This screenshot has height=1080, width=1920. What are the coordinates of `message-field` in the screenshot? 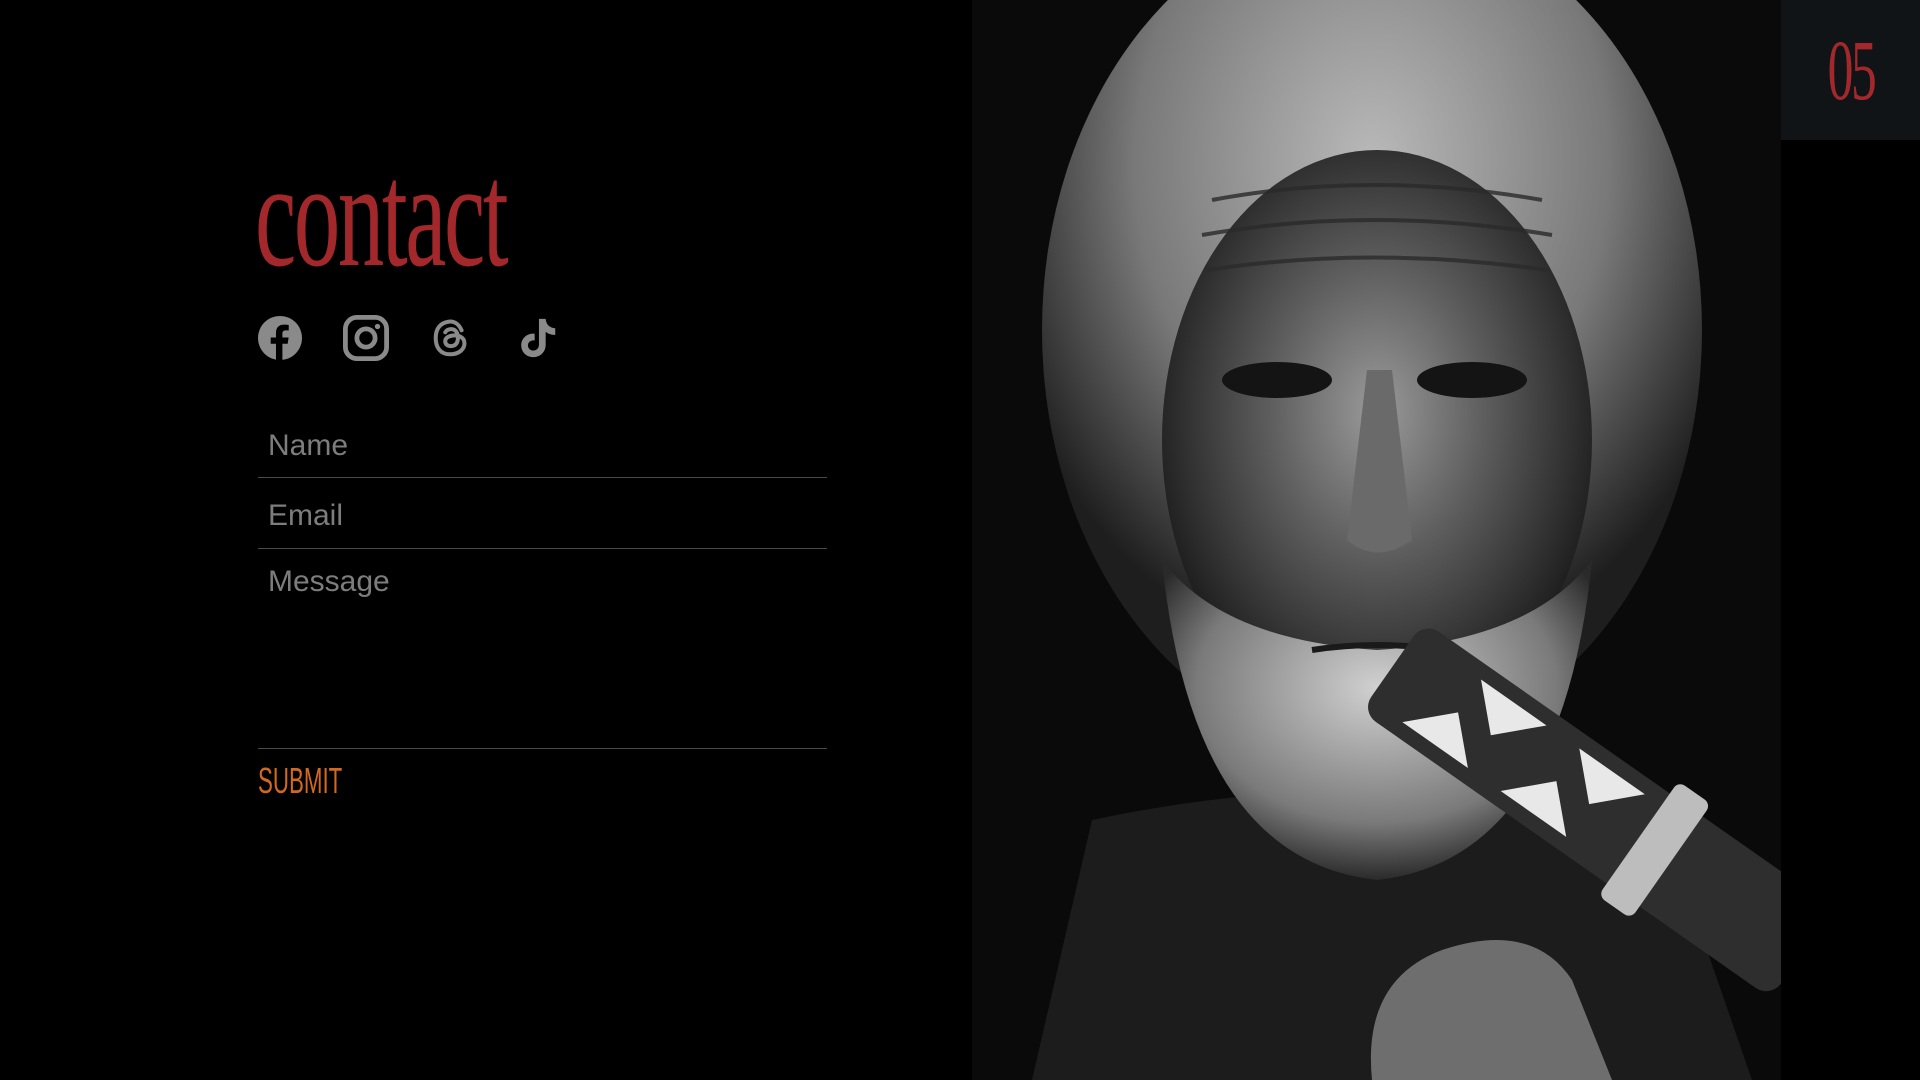 It's located at (542, 648).